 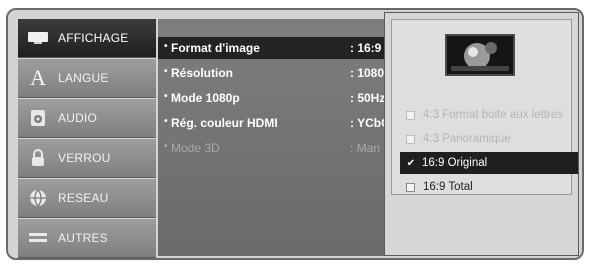 What do you see at coordinates (467, 139) in the screenshot?
I see `option-label: 4:3 Panoramique` at bounding box center [467, 139].